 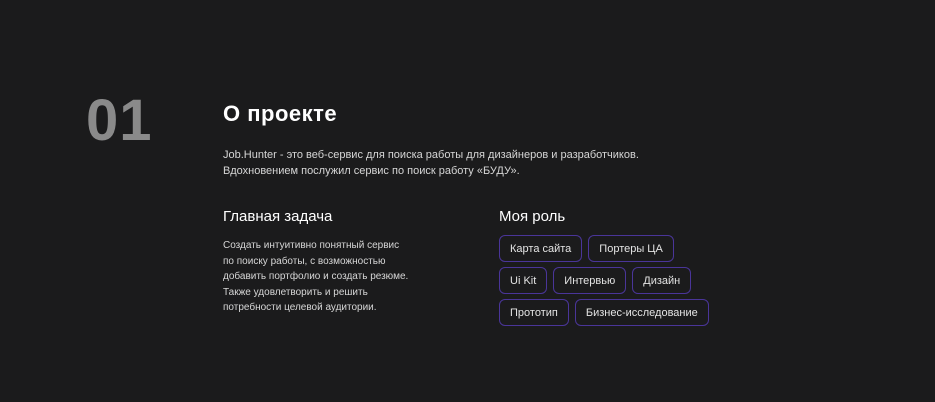 What do you see at coordinates (641, 312) in the screenshot?
I see `tag-business-research: Бизнес-исследование` at bounding box center [641, 312].